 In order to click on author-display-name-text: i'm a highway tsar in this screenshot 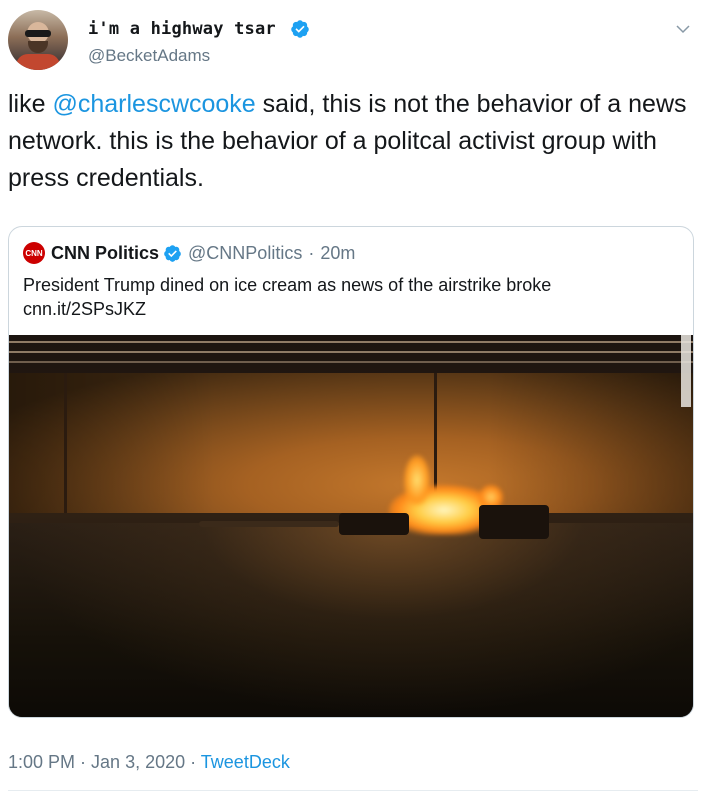, I will do `click(182, 29)`.